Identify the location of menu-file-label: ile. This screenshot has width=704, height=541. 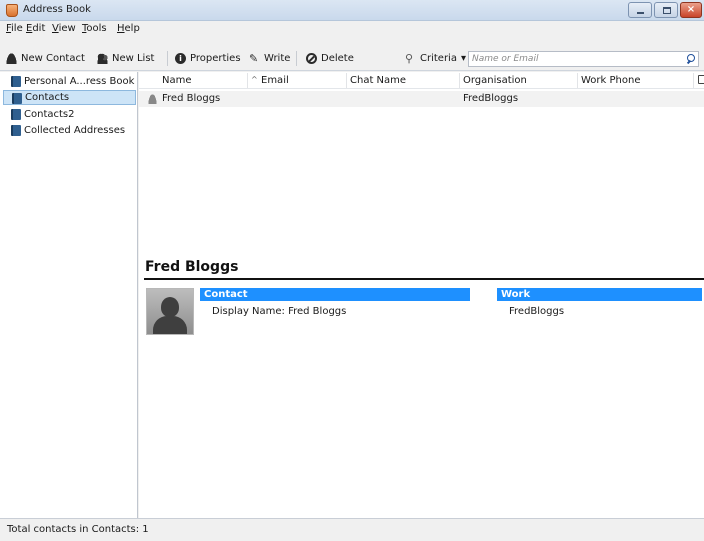
(17, 28).